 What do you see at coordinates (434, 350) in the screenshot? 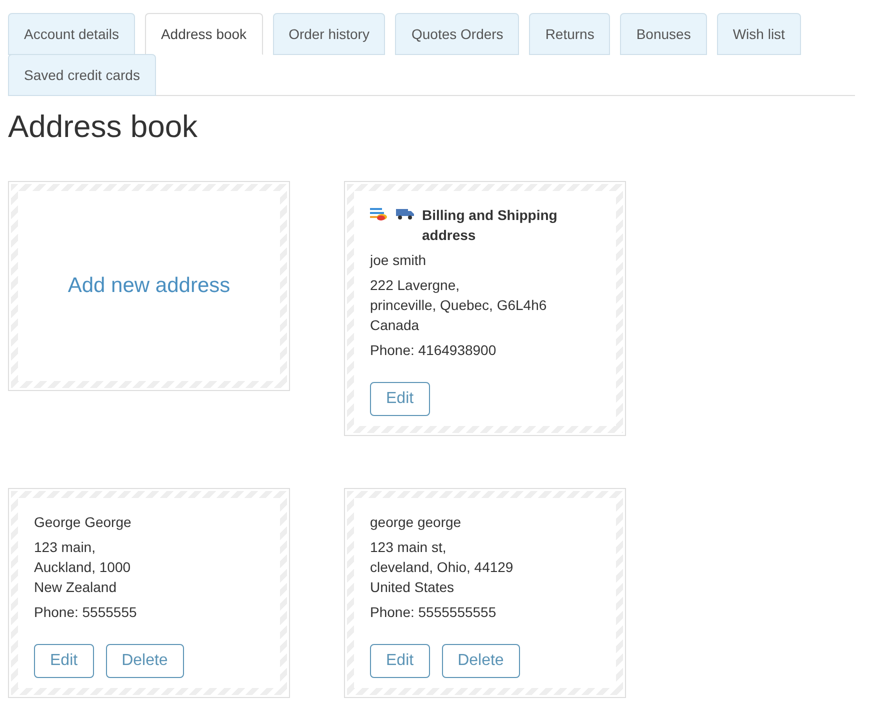
I see `phone-number: Phone: 4164938900` at bounding box center [434, 350].